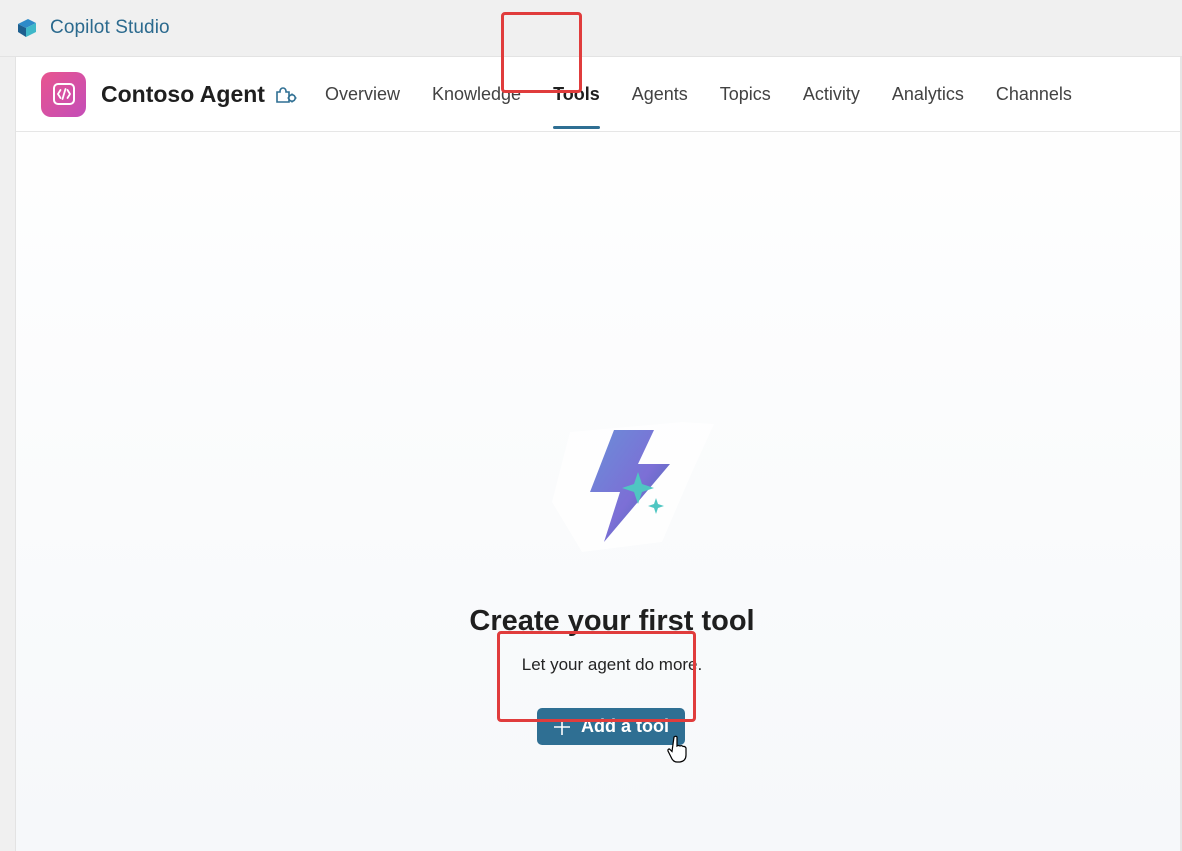 The image size is (1182, 851). What do you see at coordinates (591, 28) in the screenshot?
I see `app-bar: Copilot Studio` at bounding box center [591, 28].